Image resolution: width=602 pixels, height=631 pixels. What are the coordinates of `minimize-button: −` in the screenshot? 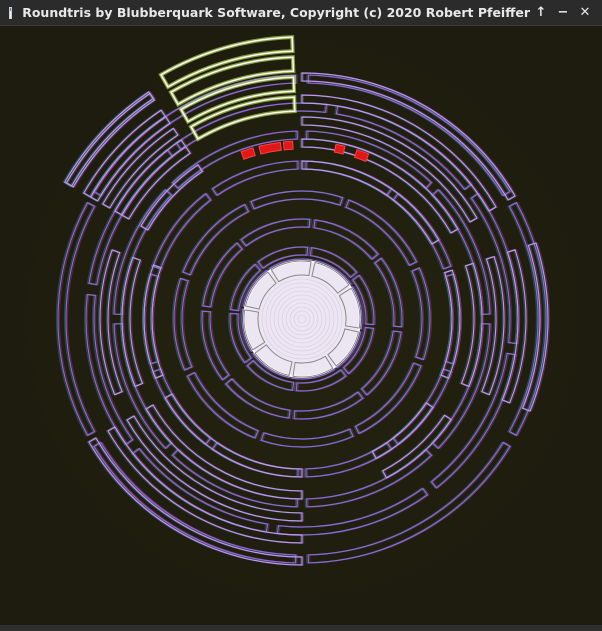 It's located at (563, 13).